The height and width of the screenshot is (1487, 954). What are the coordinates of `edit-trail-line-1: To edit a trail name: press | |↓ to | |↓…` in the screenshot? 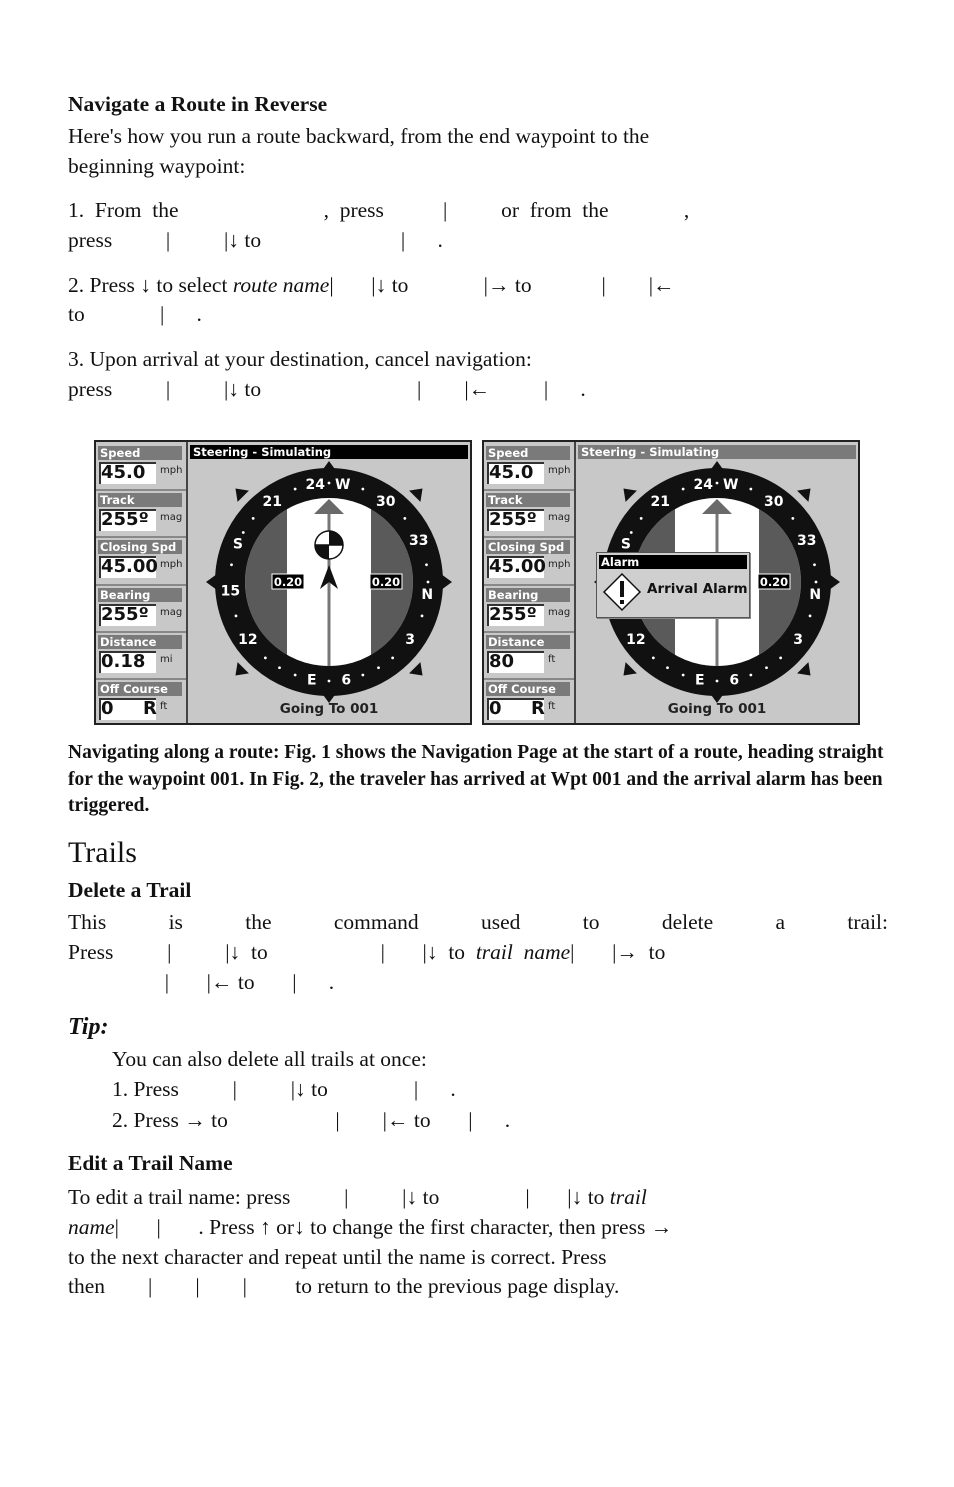 It's located at (478, 1197).